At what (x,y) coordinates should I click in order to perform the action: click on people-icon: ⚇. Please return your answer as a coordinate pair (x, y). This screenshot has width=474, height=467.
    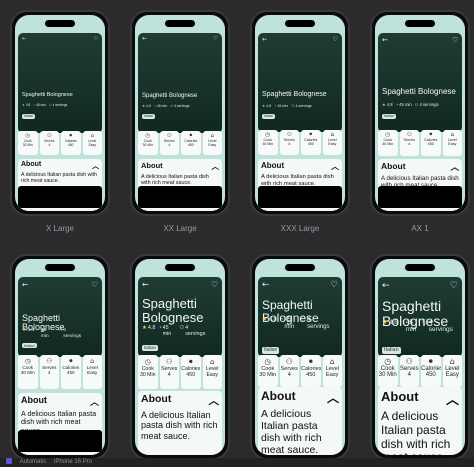
    Looking at the image, I should click on (182, 328).